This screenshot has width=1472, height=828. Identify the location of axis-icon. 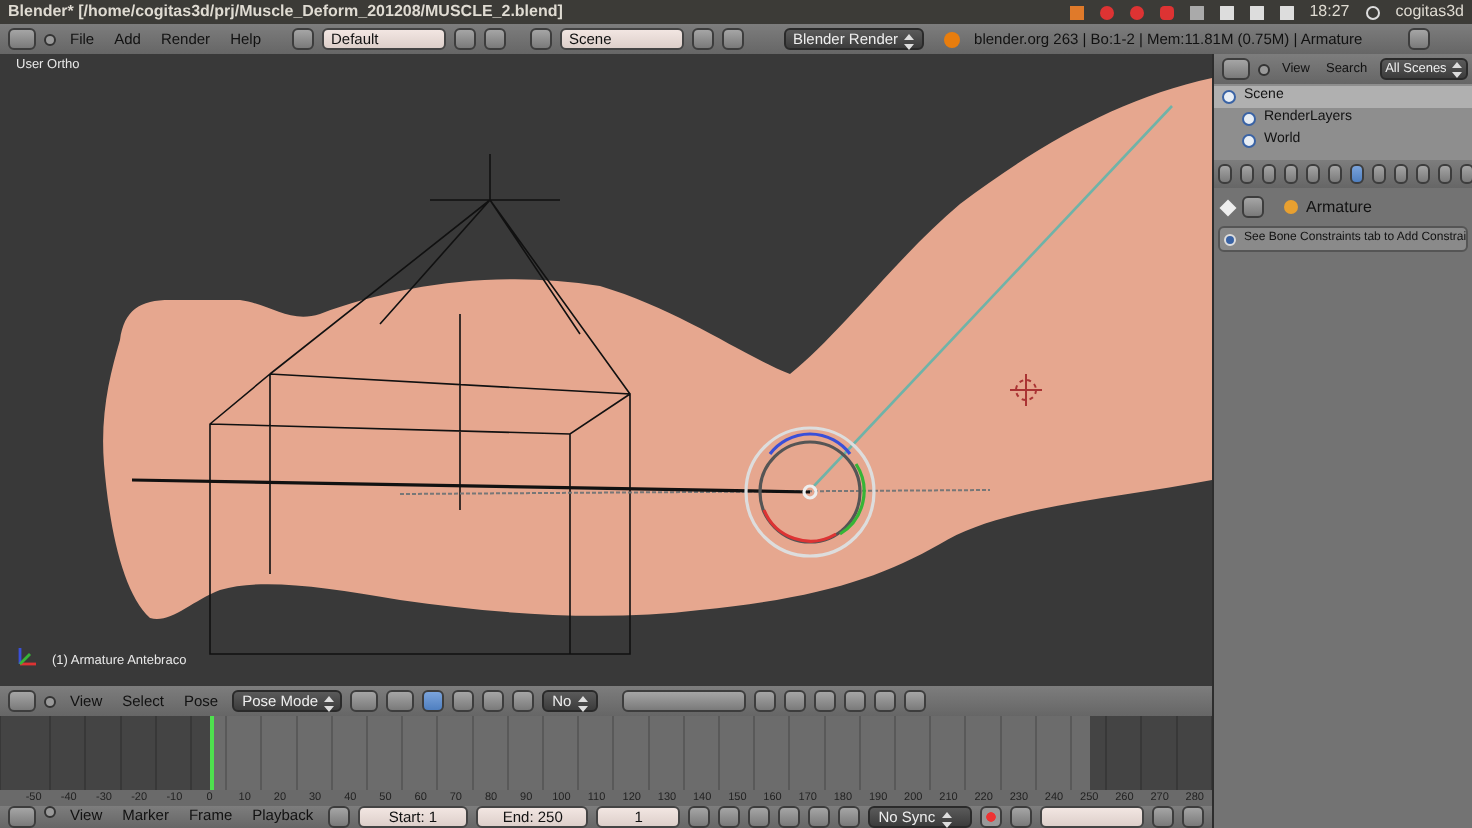
(27, 657).